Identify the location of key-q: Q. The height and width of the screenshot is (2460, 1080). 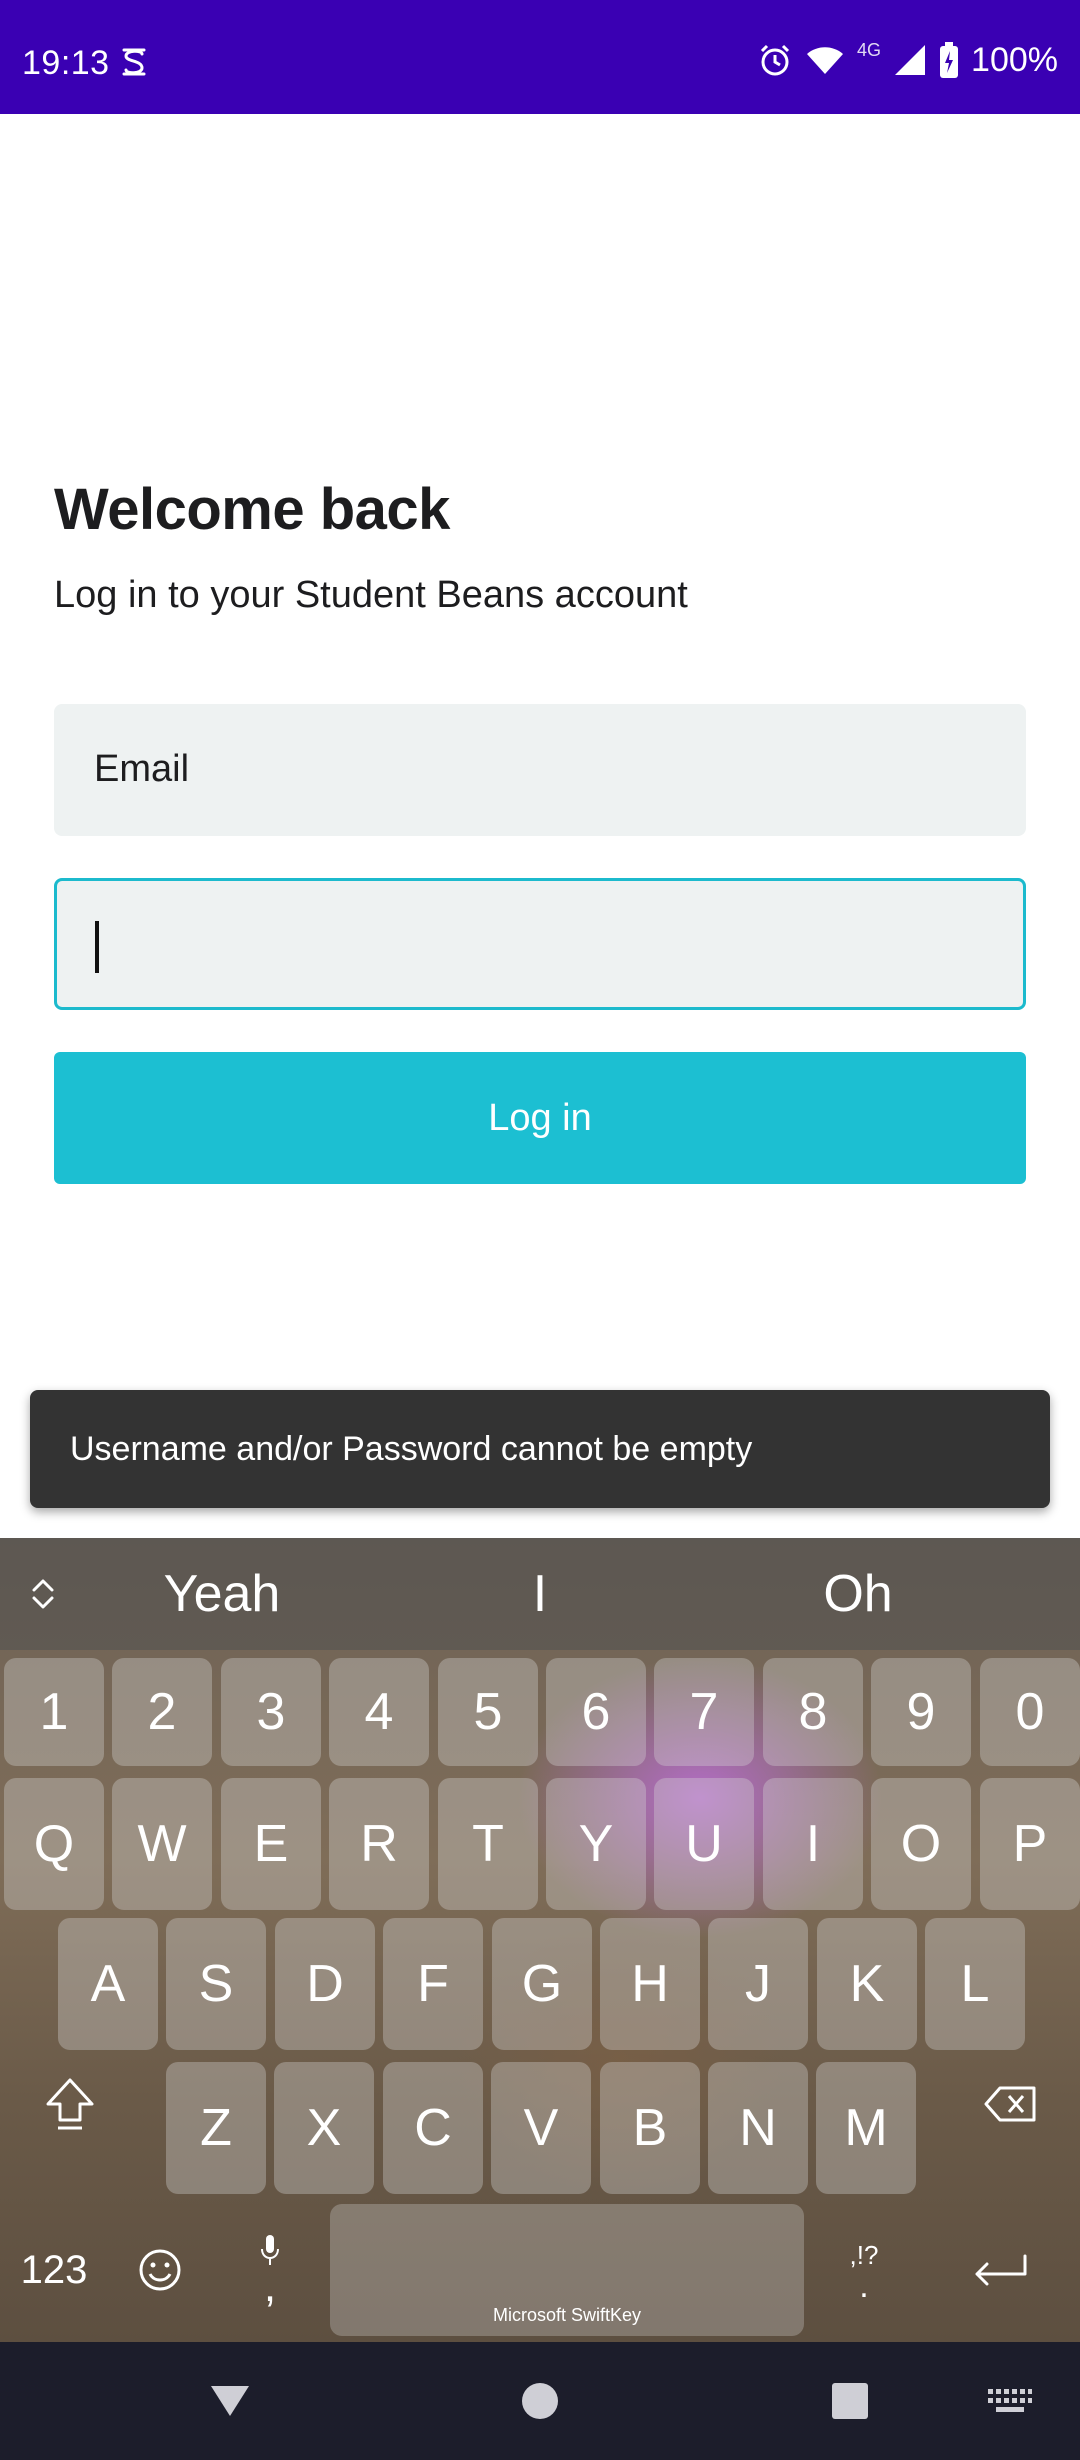
(54, 1844).